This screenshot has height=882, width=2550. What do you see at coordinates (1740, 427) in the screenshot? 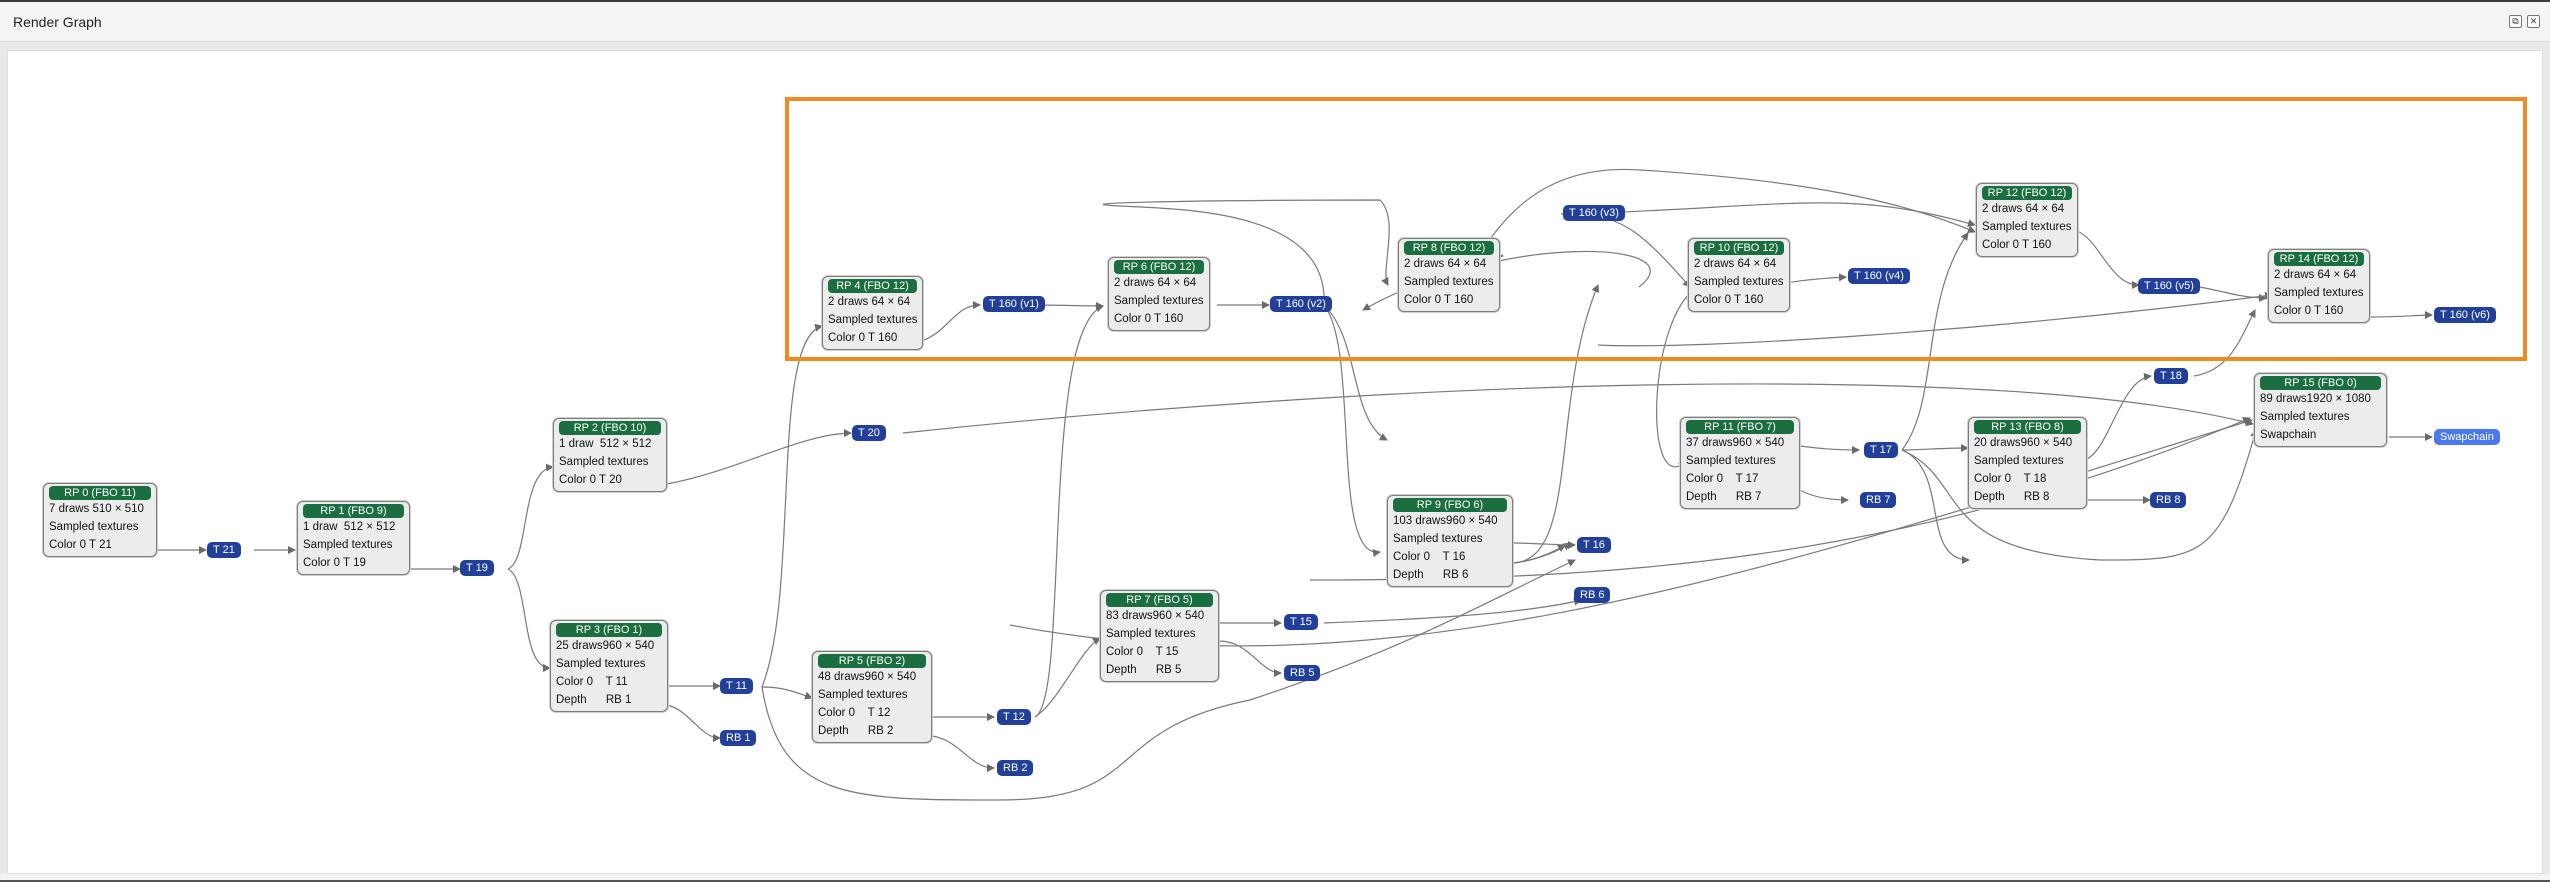
I see `pass-header: RP 11 (FBO 7)` at bounding box center [1740, 427].